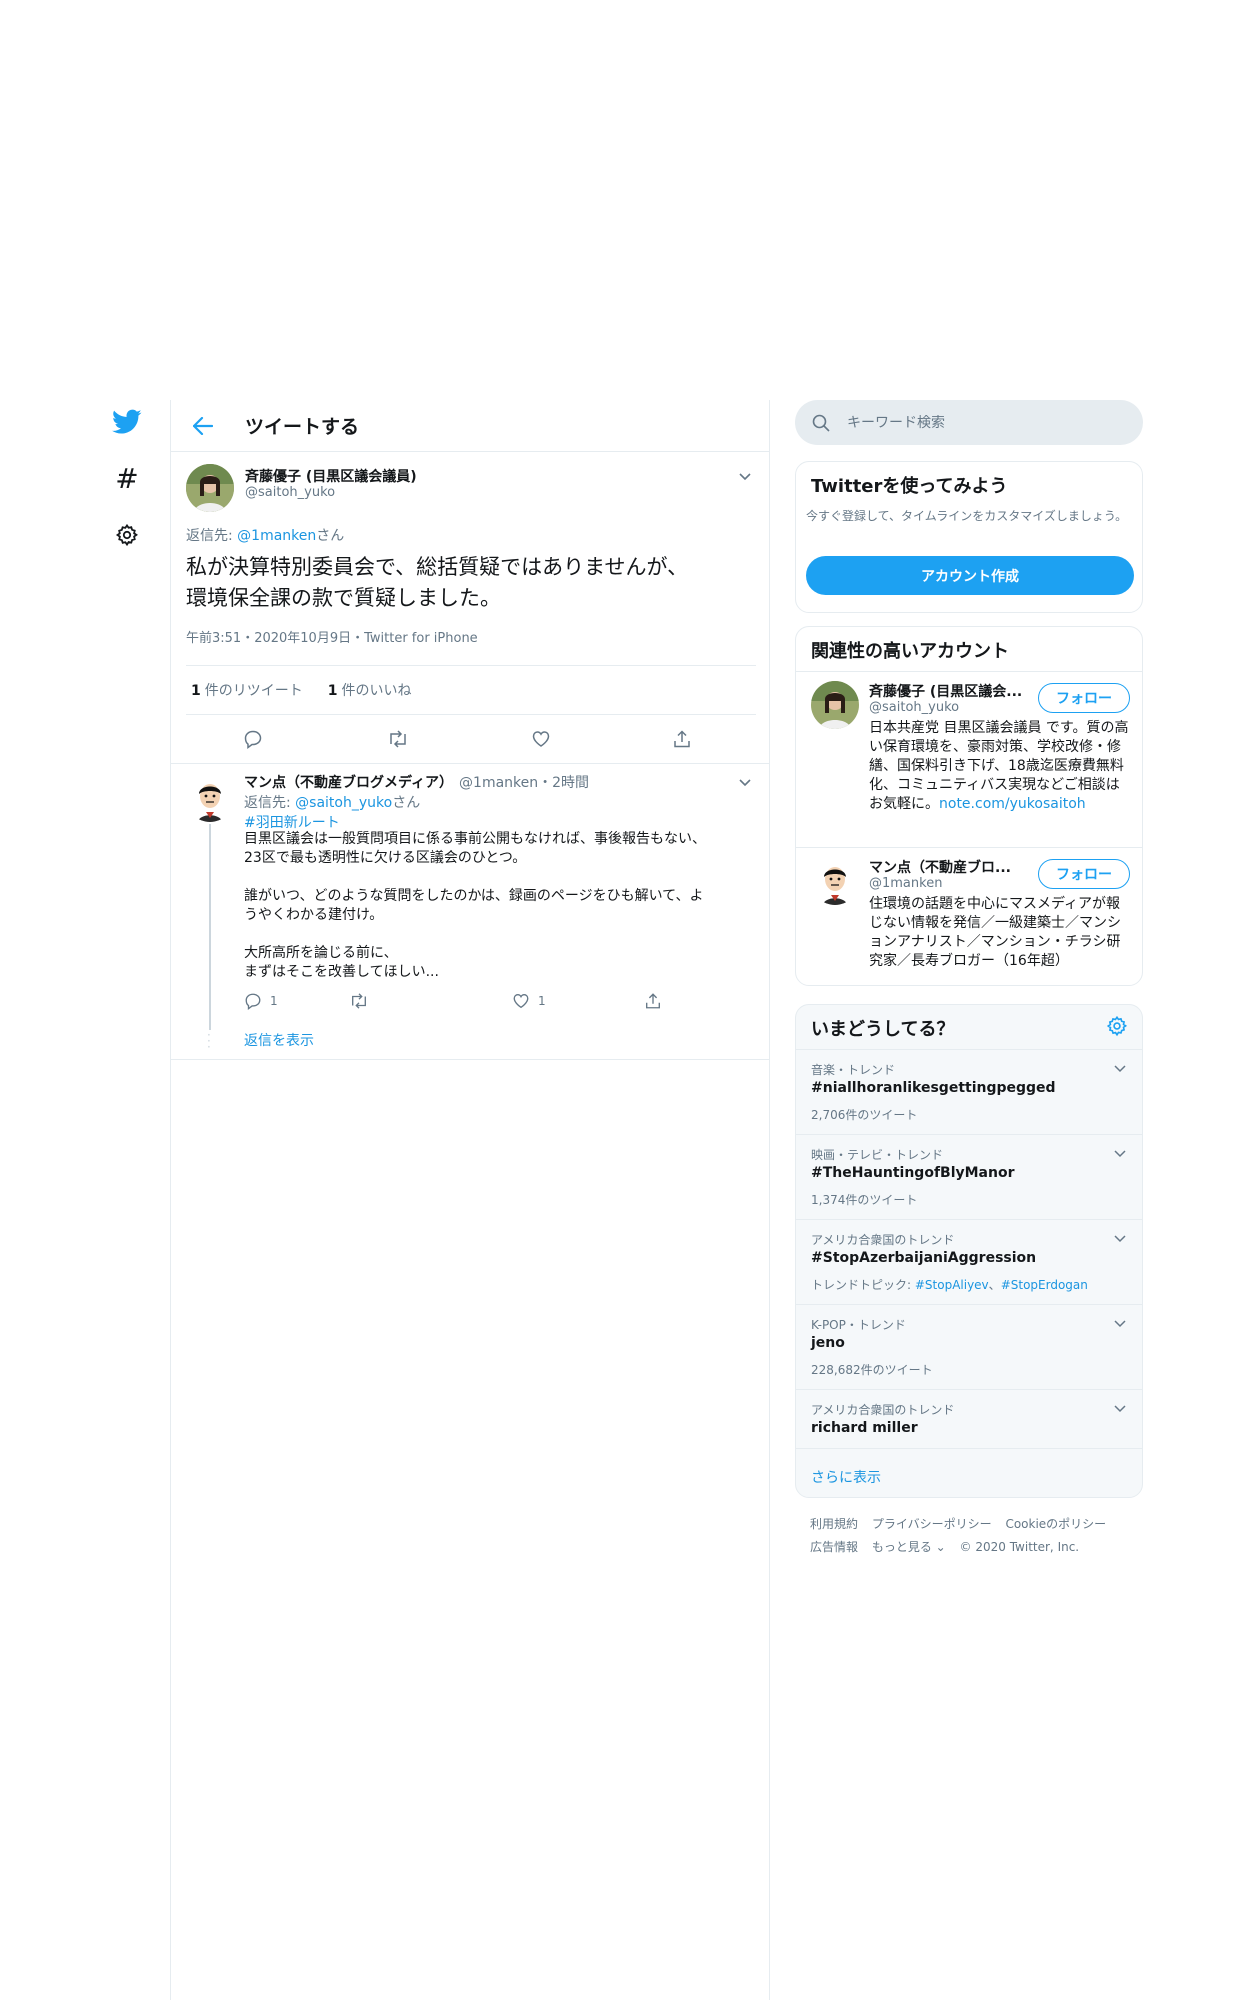  What do you see at coordinates (343, 803) in the screenshot?
I see `reply-to-link: @saitoh_yuko` at bounding box center [343, 803].